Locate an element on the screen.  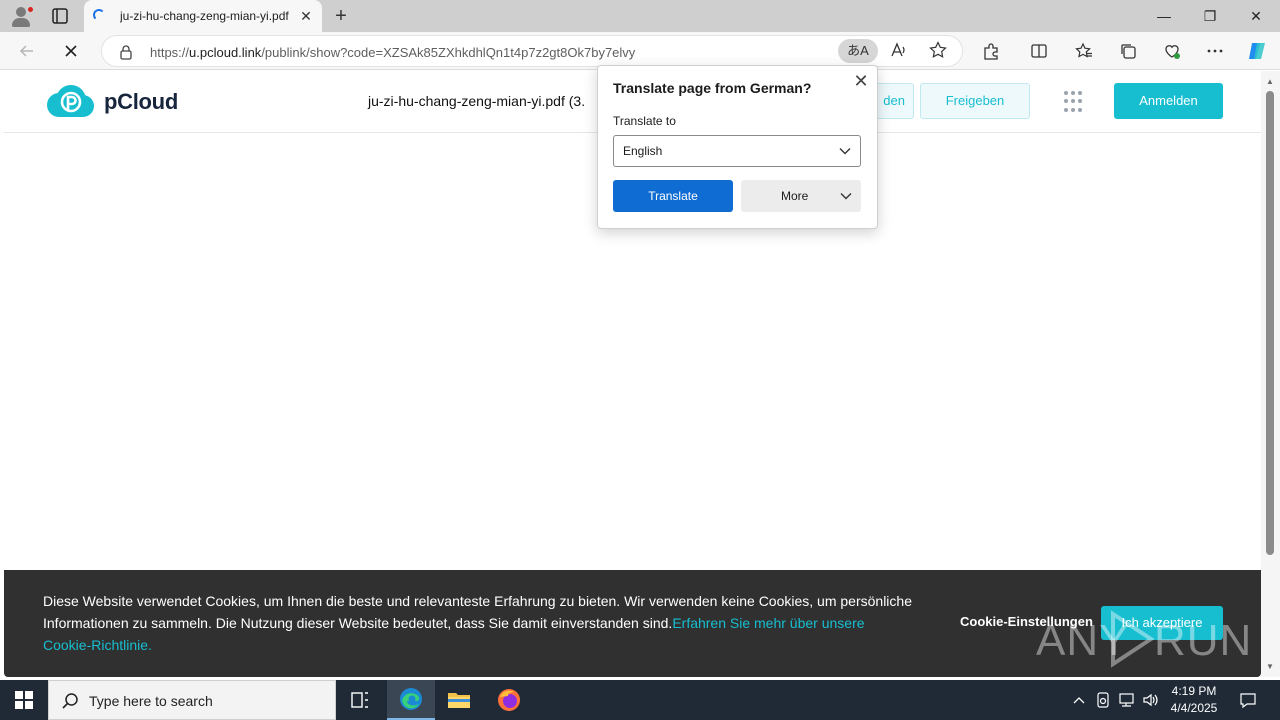
back-icon is located at coordinates (27, 51).